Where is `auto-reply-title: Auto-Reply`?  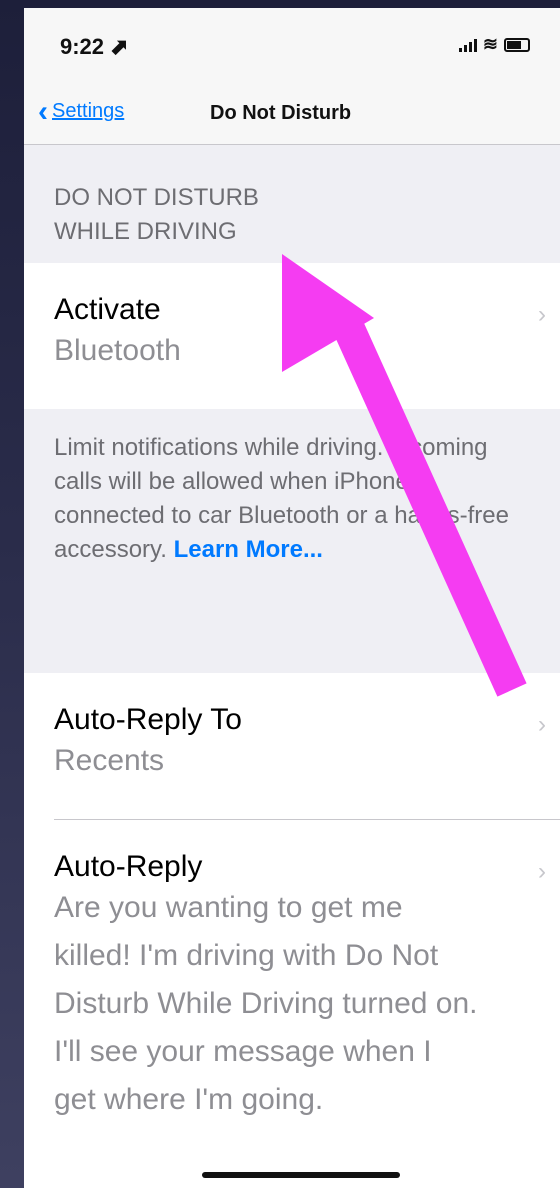
auto-reply-title: Auto-Reply is located at coordinates (128, 866).